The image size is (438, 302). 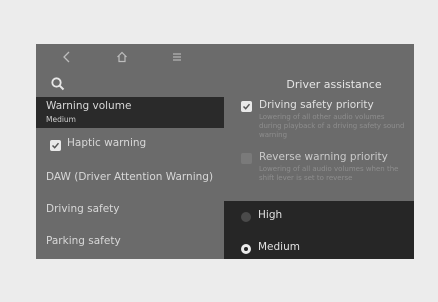 I want to click on radio-medium-label: Medium, so click(x=279, y=247).